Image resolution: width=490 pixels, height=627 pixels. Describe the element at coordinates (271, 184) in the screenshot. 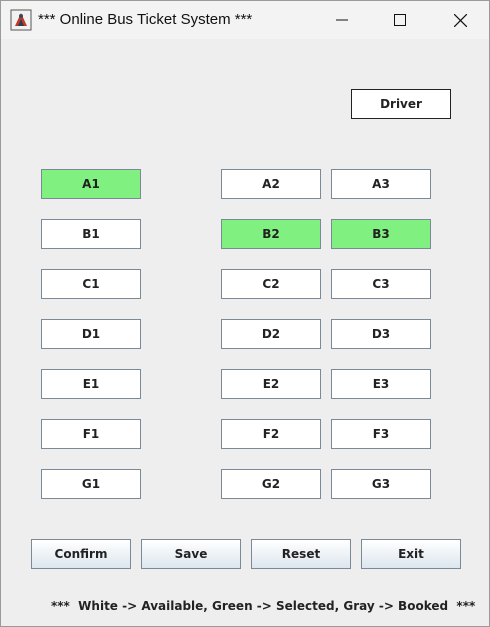

I see `seat-a2-button: A2` at that location.